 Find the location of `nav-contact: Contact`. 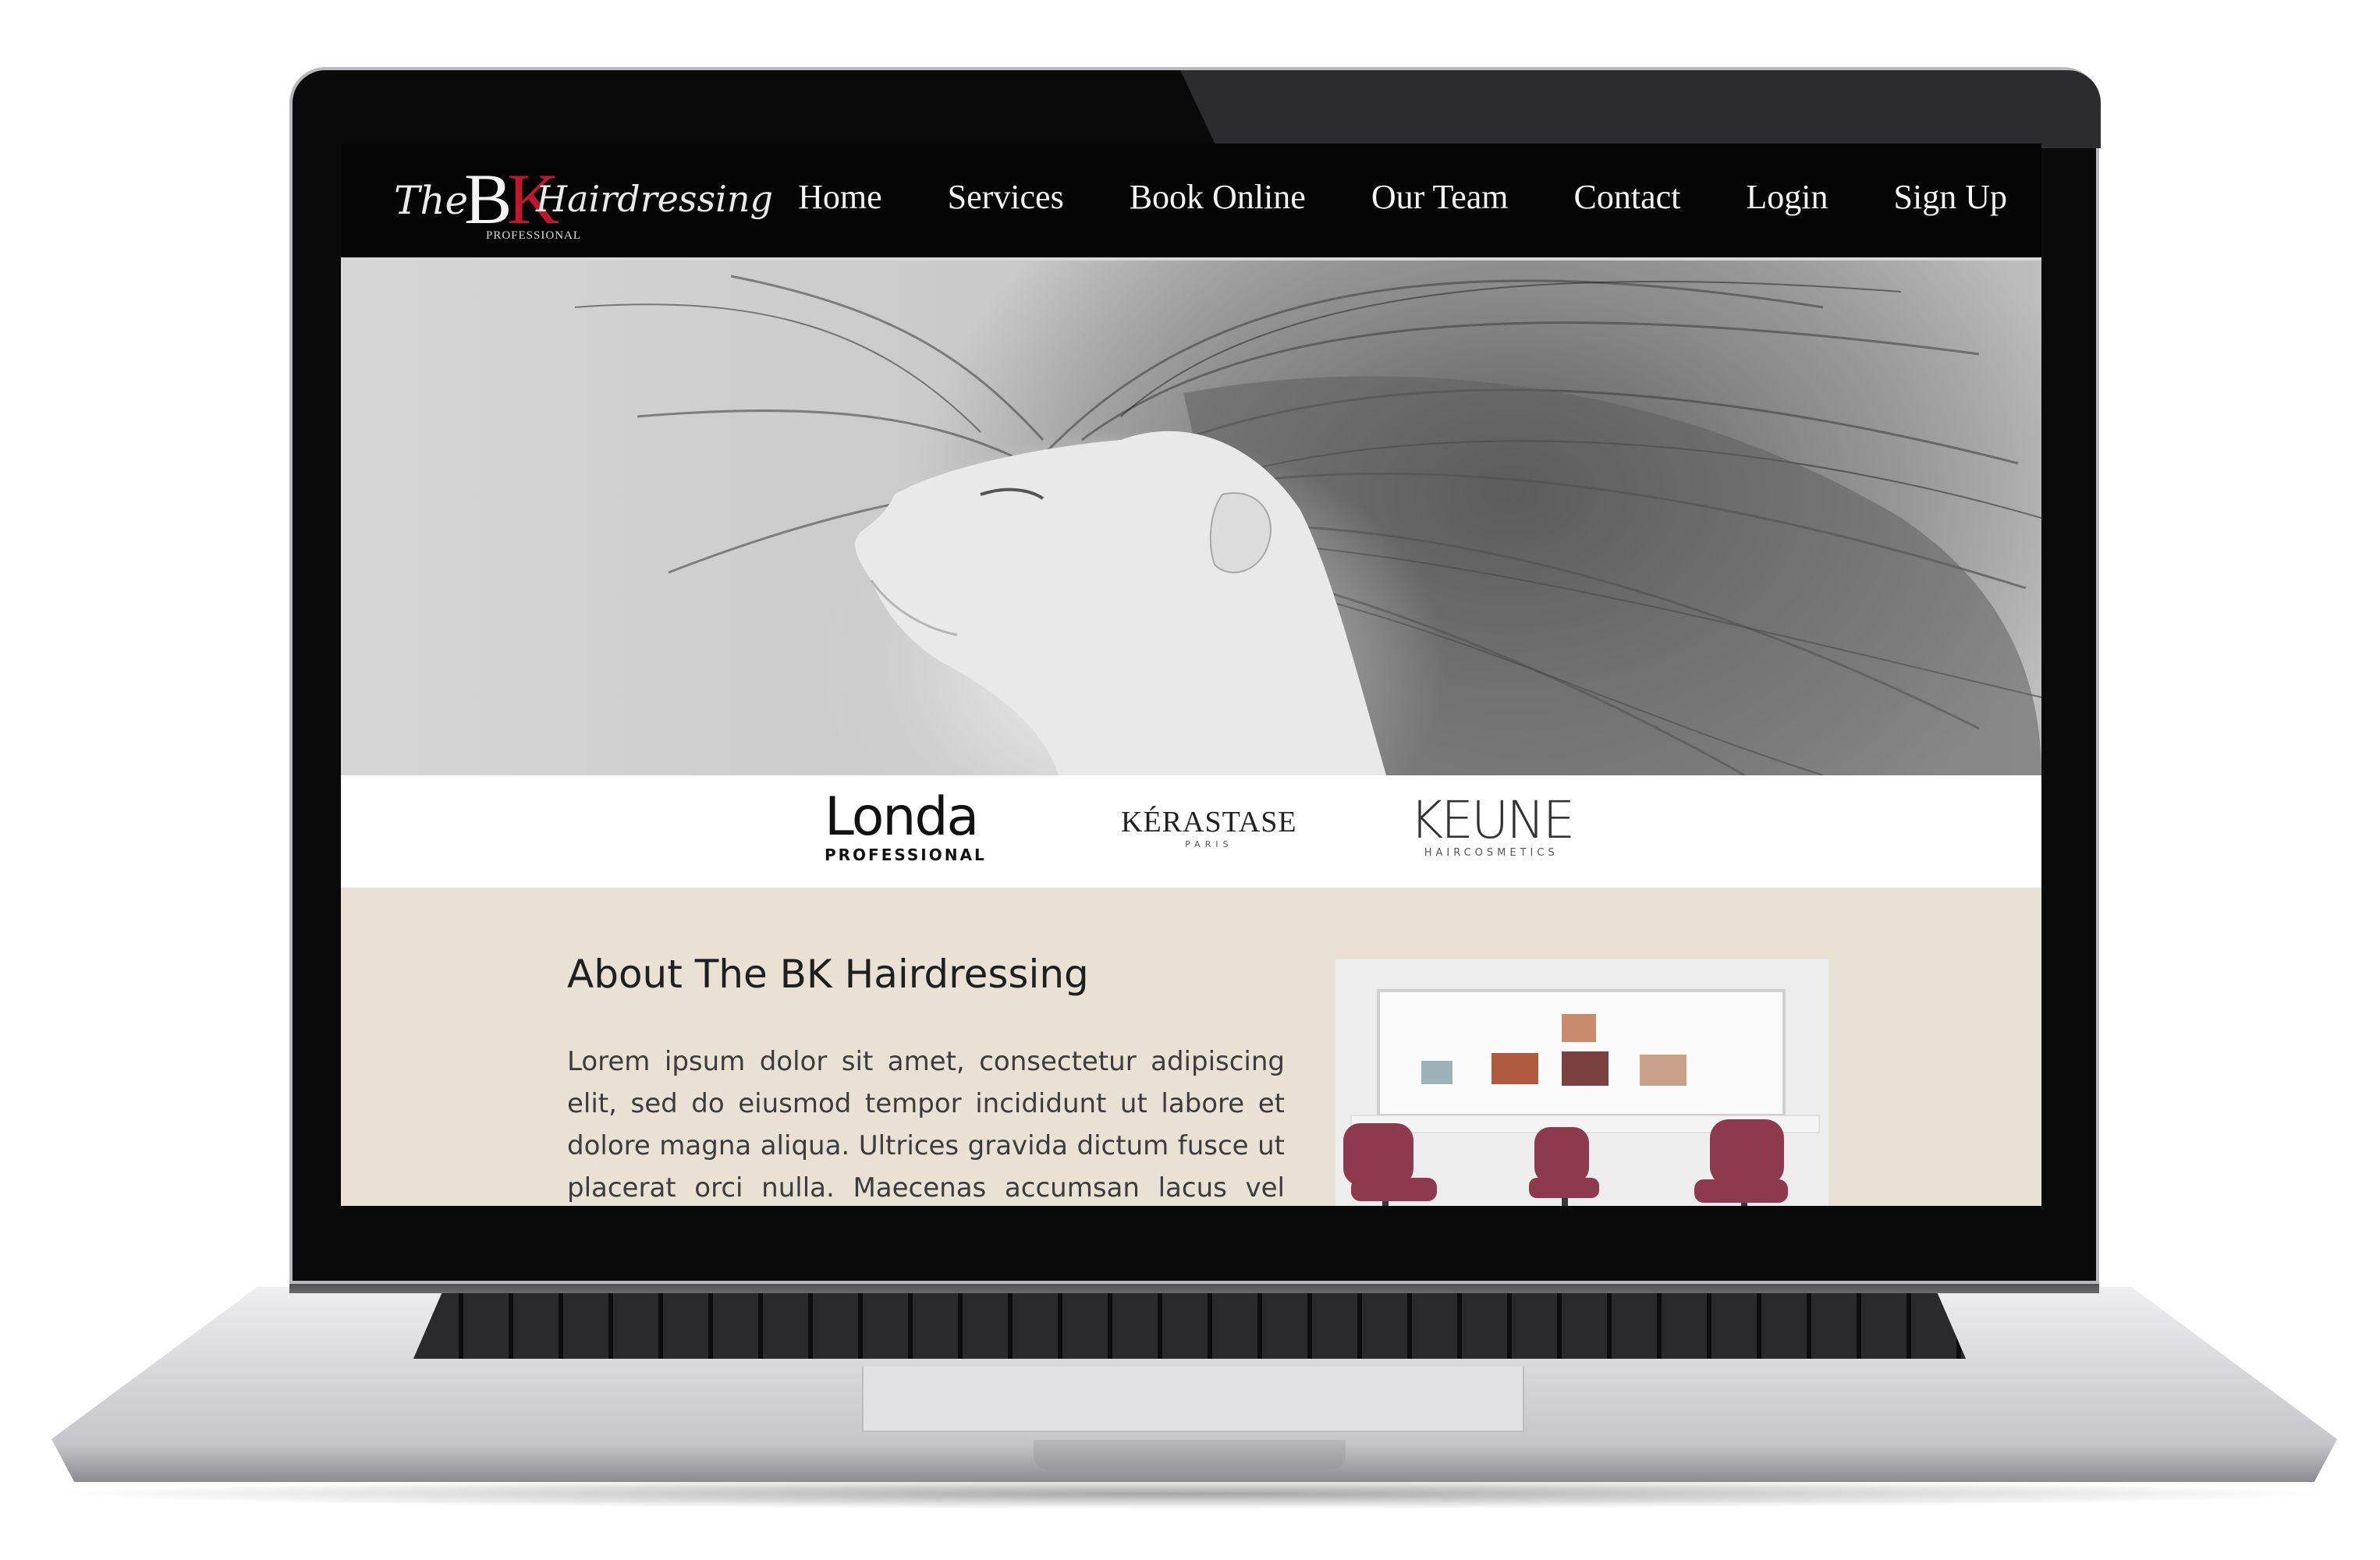

nav-contact: Contact is located at coordinates (1627, 198).